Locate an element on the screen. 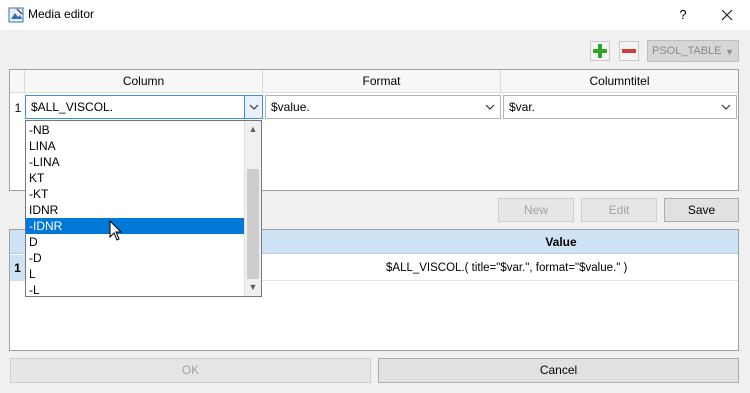  column-header-column: Column is located at coordinates (144, 81).